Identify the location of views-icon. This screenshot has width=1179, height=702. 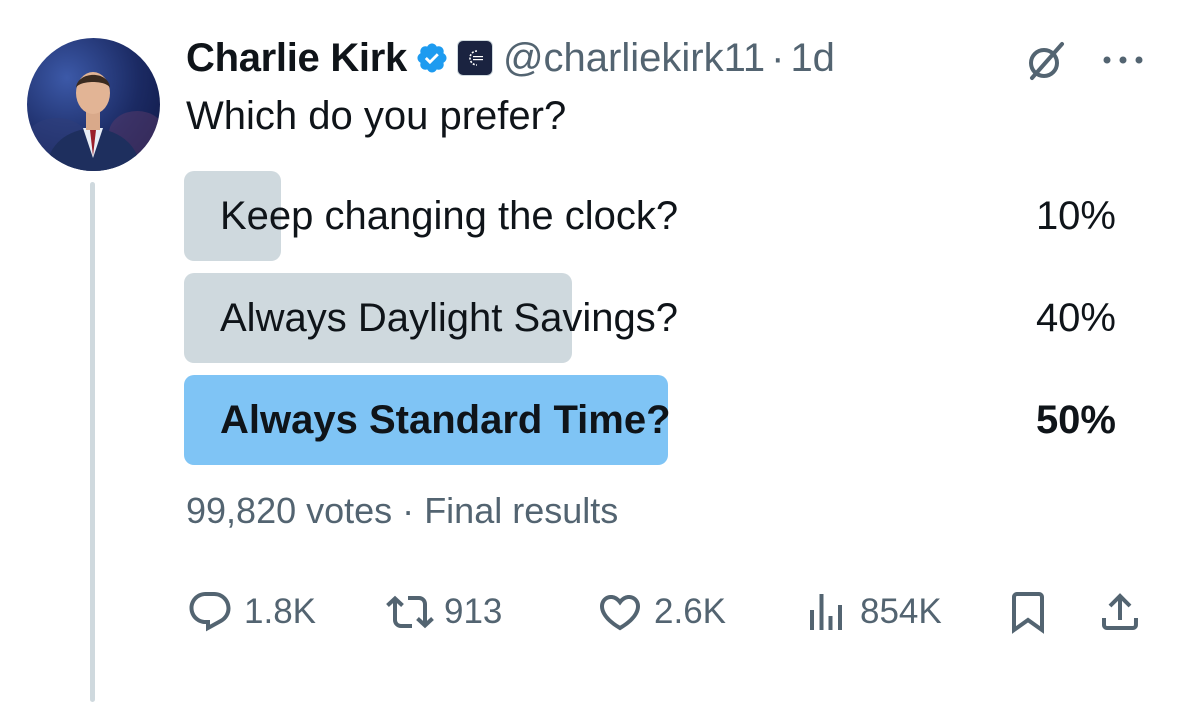
(826, 612).